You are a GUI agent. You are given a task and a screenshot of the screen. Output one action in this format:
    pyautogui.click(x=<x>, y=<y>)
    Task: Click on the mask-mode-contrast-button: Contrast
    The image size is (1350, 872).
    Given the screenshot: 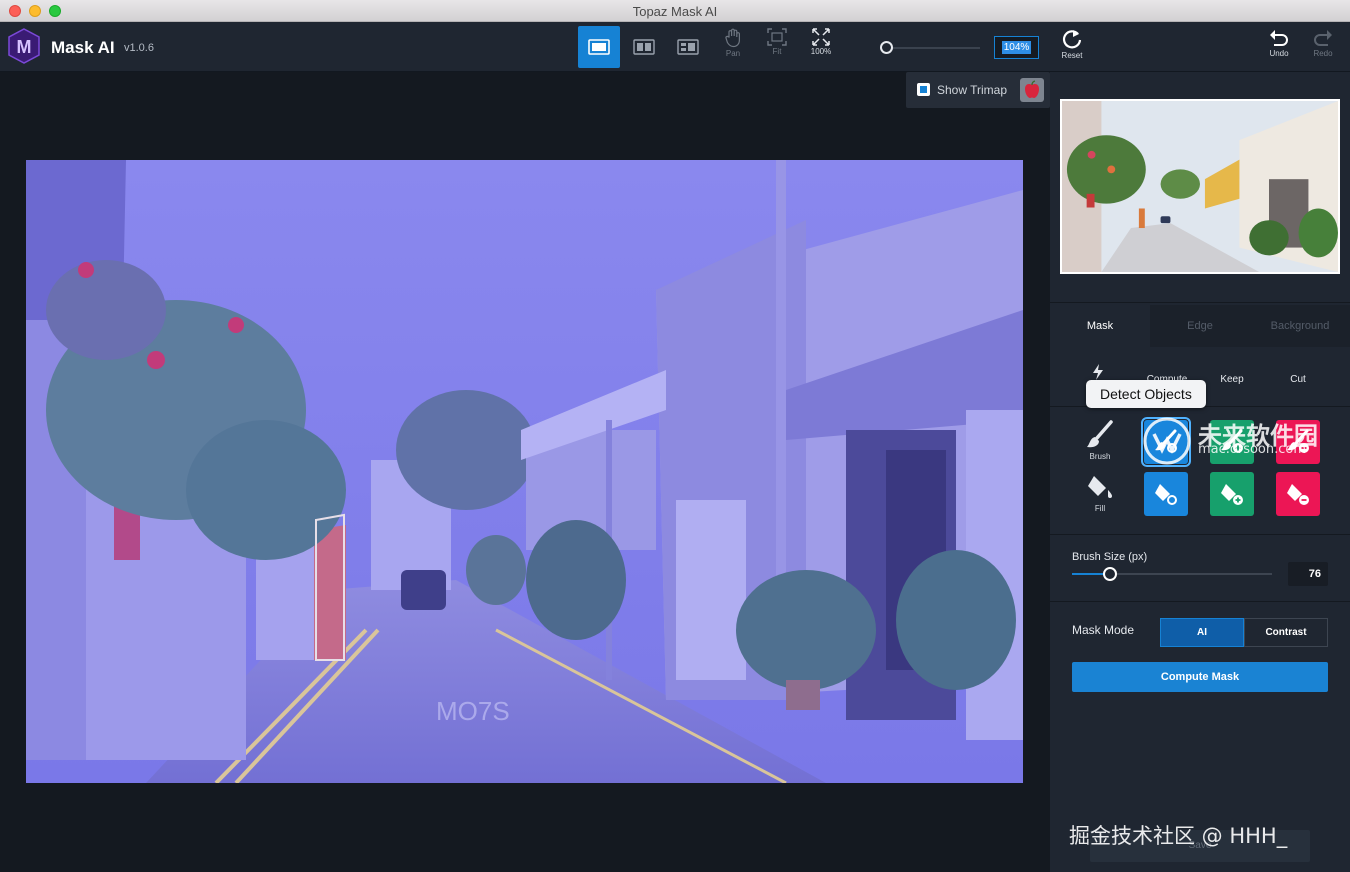 What is the action you would take?
    pyautogui.click(x=1286, y=632)
    